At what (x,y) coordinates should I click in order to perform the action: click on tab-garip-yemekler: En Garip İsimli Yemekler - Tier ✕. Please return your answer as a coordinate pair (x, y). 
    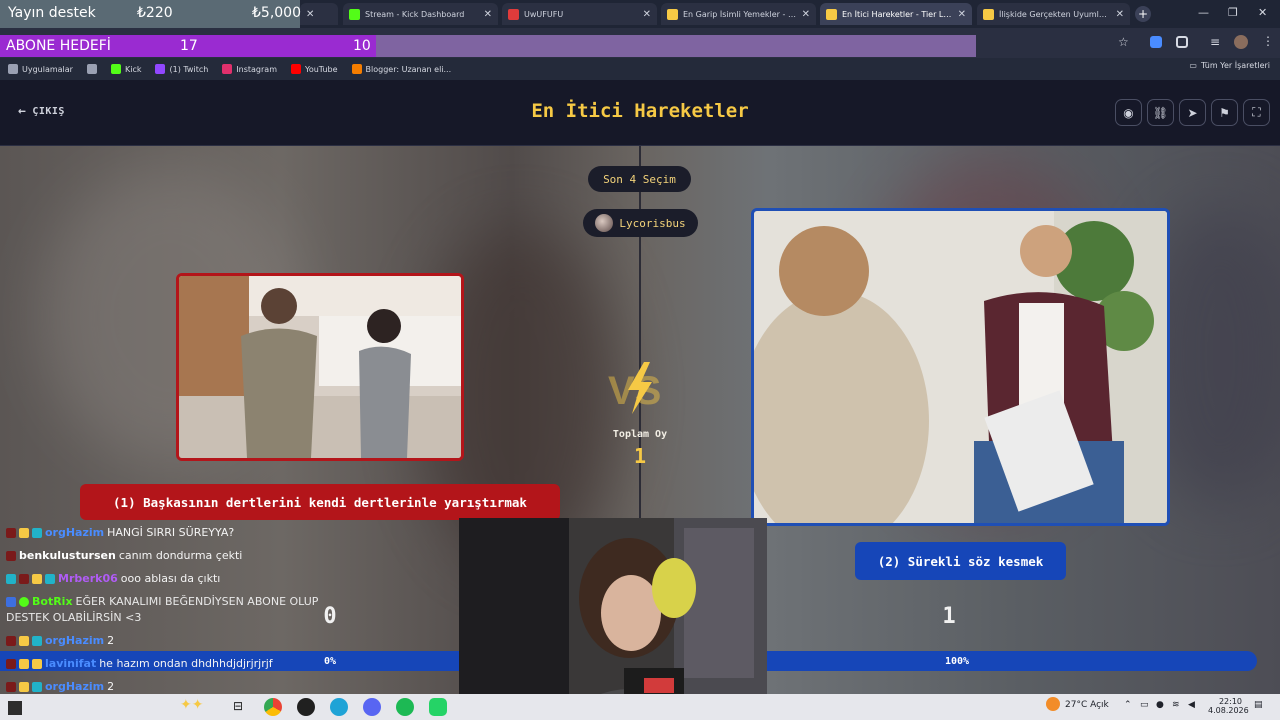
    Looking at the image, I should click on (738, 14).